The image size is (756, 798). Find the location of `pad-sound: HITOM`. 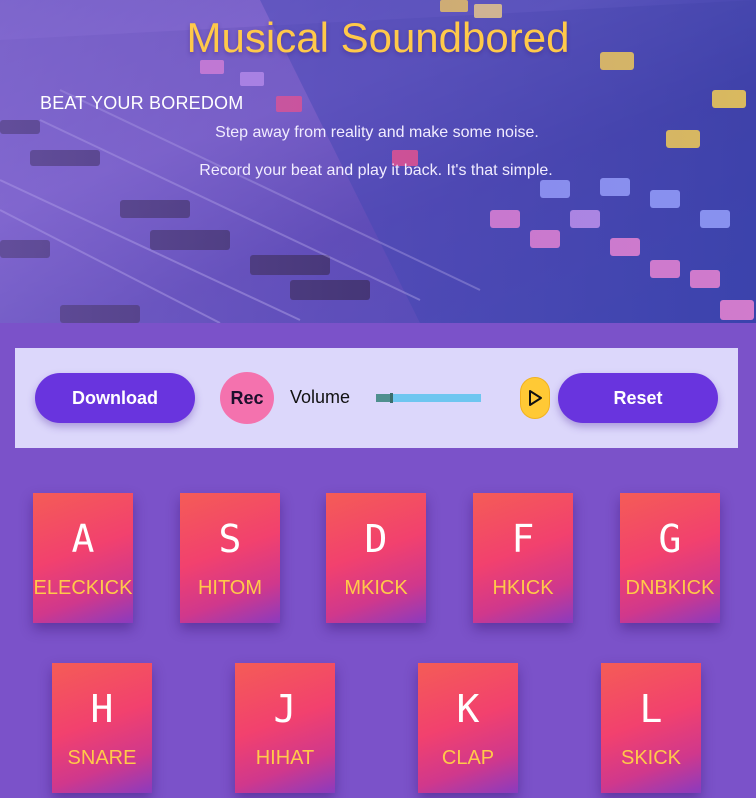

pad-sound: HITOM is located at coordinates (230, 588).